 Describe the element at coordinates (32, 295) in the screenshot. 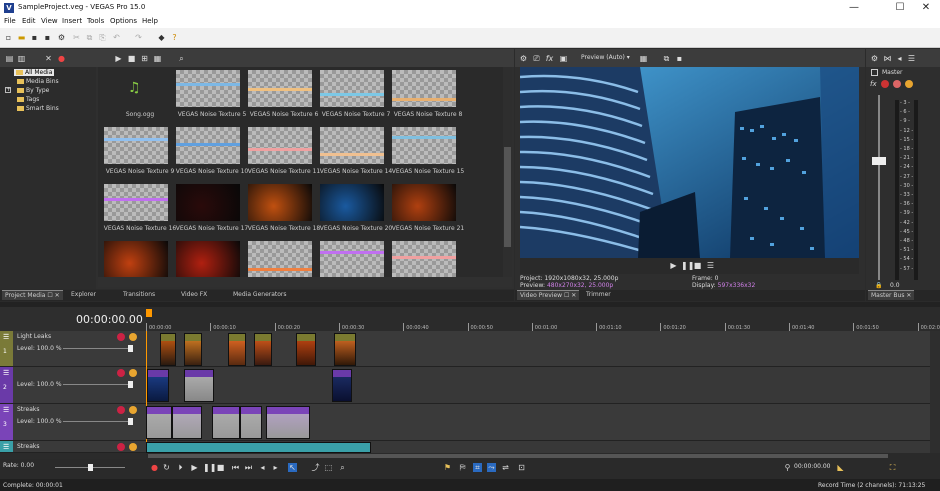

I see `tab-project-media: Project Media ☐ ✕` at that location.